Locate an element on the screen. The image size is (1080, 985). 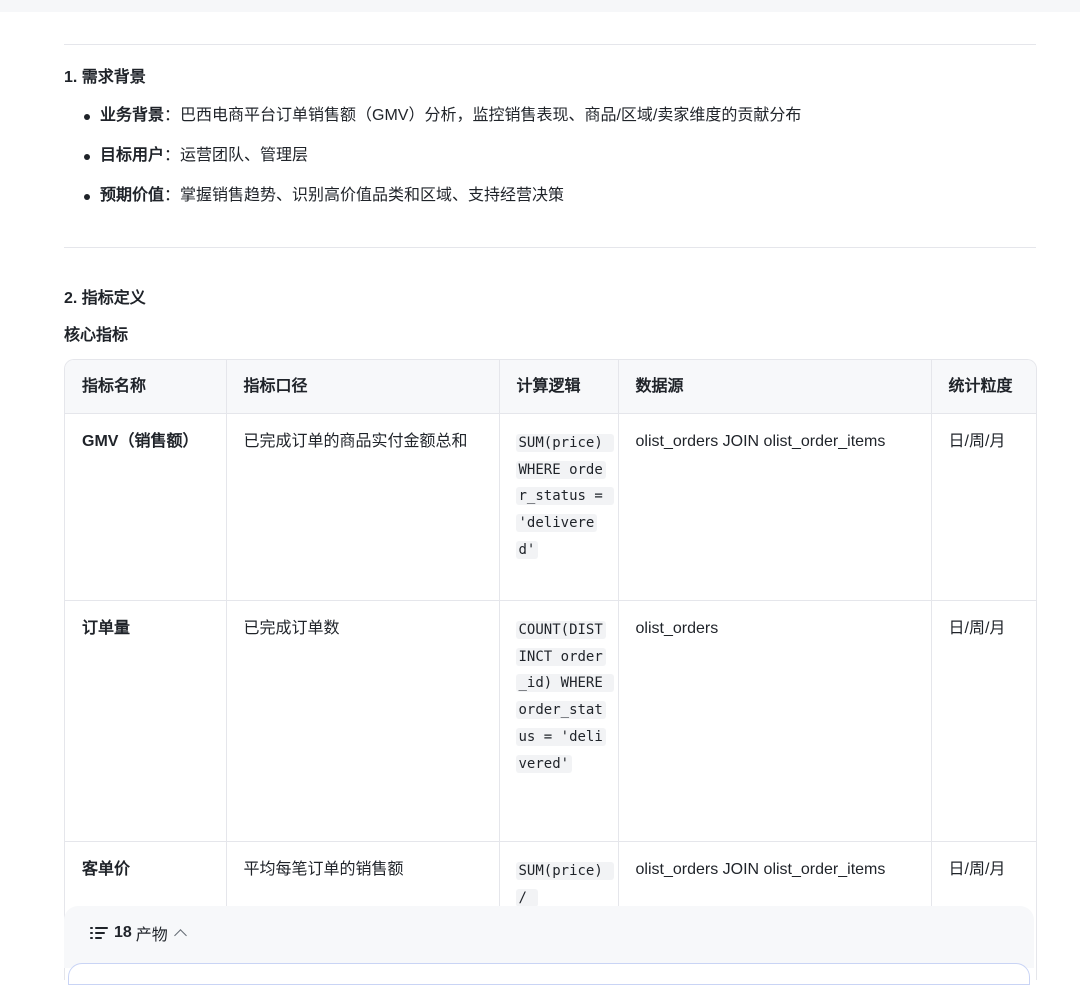
metric-caliber: 已完成订单的商品实付金额总和 is located at coordinates (363, 507).